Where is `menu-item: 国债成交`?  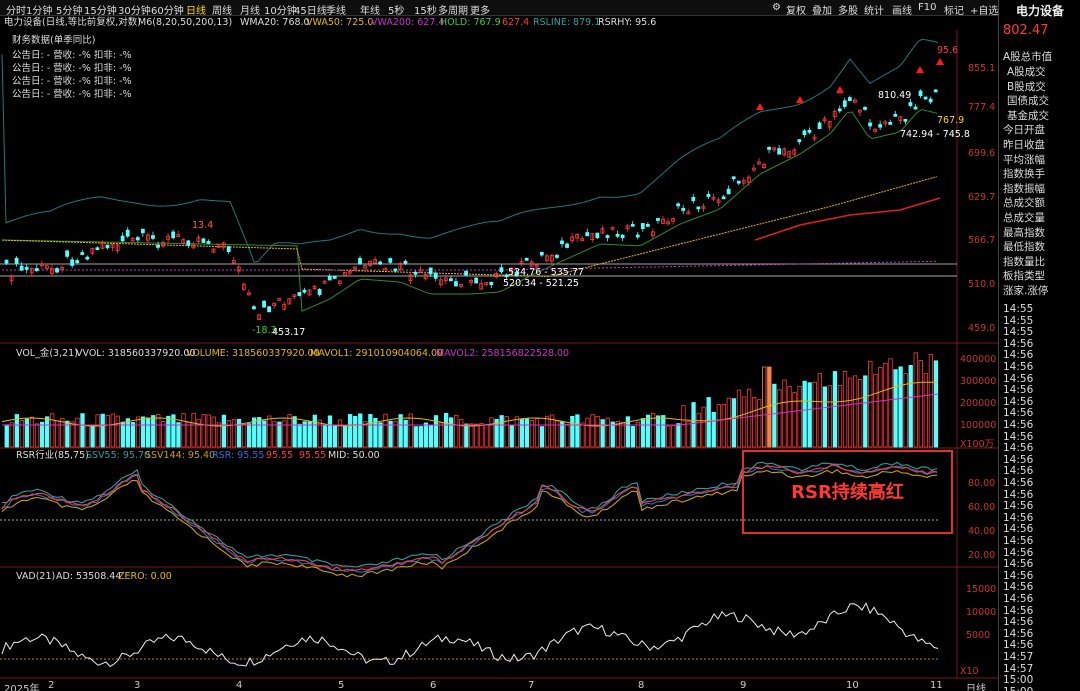
menu-item: 国债成交 is located at coordinates (1028, 100).